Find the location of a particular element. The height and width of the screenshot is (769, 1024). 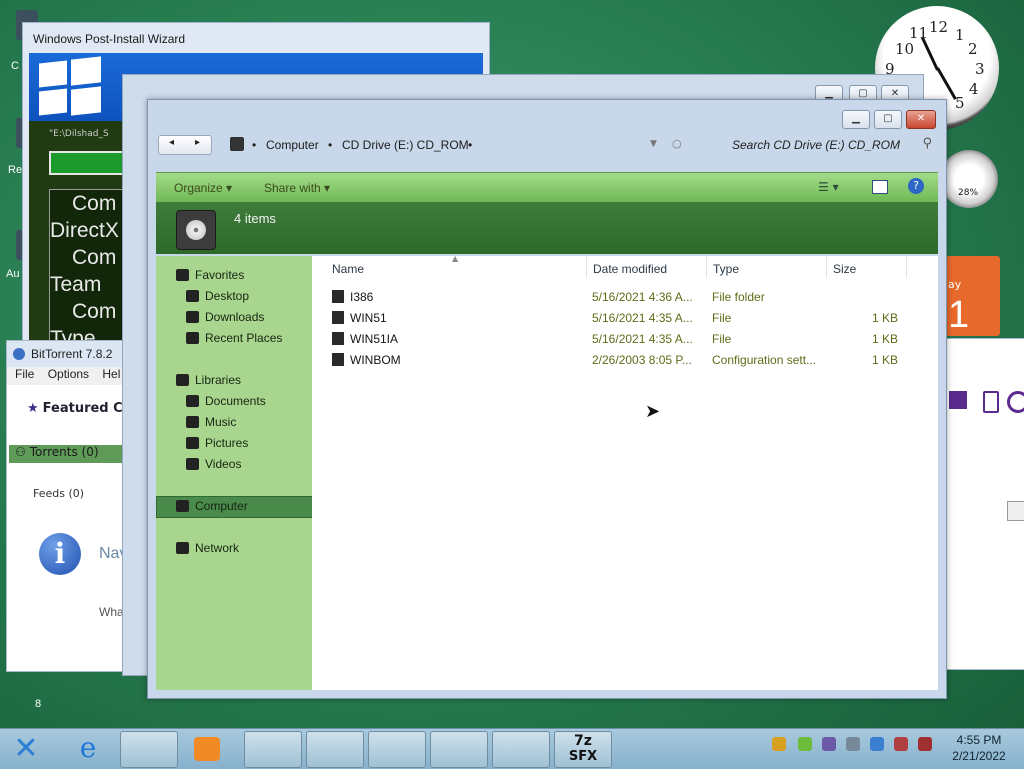

media-player-icon is located at coordinates (207, 749).